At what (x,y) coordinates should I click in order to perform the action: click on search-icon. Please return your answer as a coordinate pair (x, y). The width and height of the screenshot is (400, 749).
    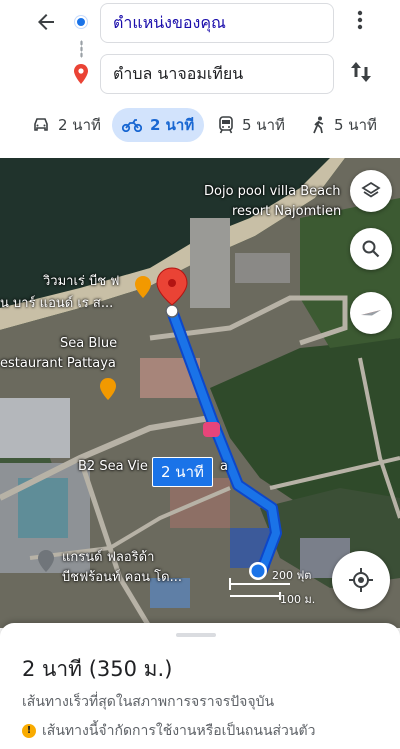
    Looking at the image, I should click on (371, 249).